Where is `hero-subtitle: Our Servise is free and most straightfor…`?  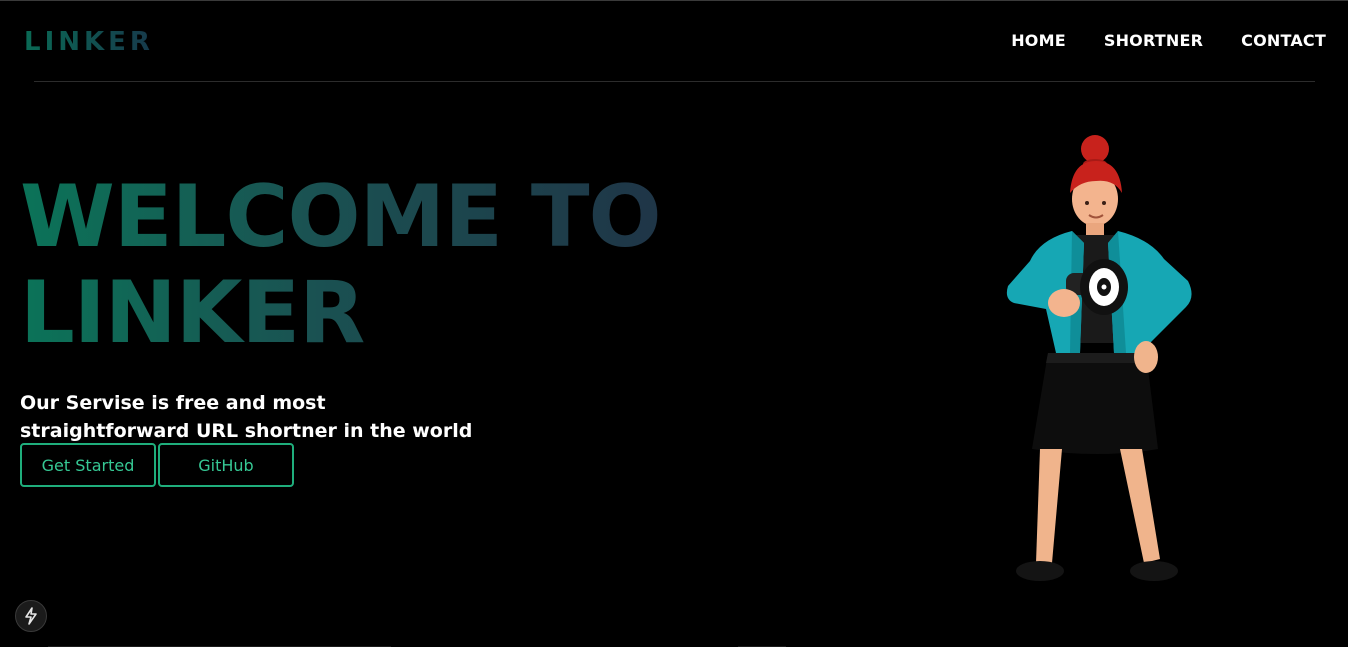 hero-subtitle: Our Servise is free and most straightfor… is located at coordinates (246, 417).